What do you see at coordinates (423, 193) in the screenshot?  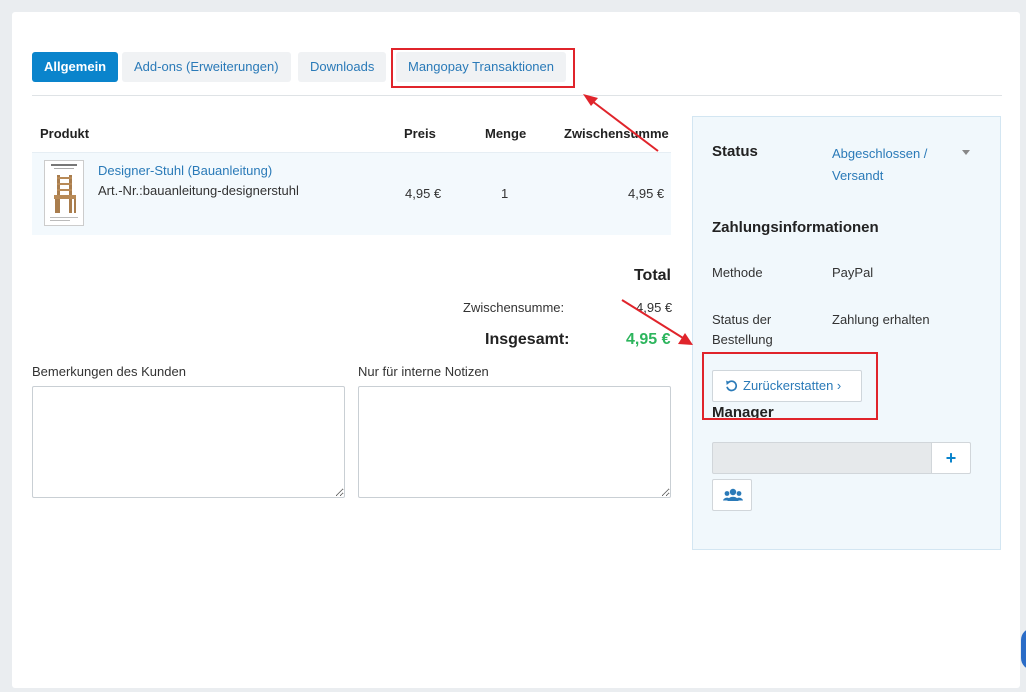 I see `row-price: 4,95 €` at bounding box center [423, 193].